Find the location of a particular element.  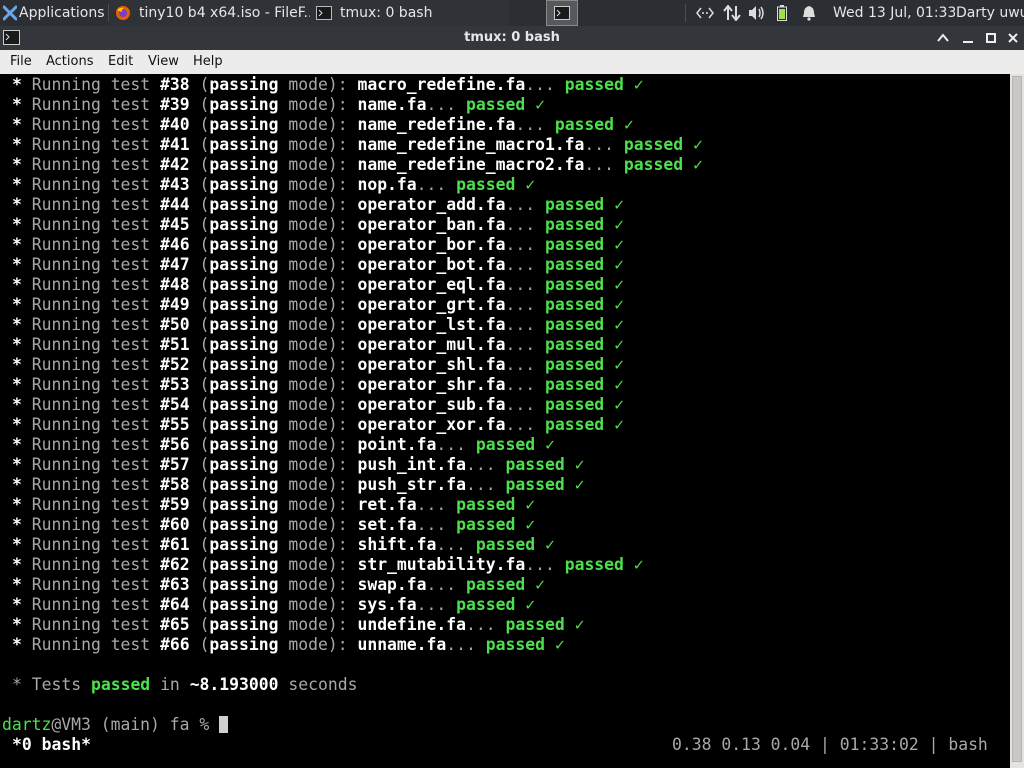

menu-view: View is located at coordinates (163, 62).